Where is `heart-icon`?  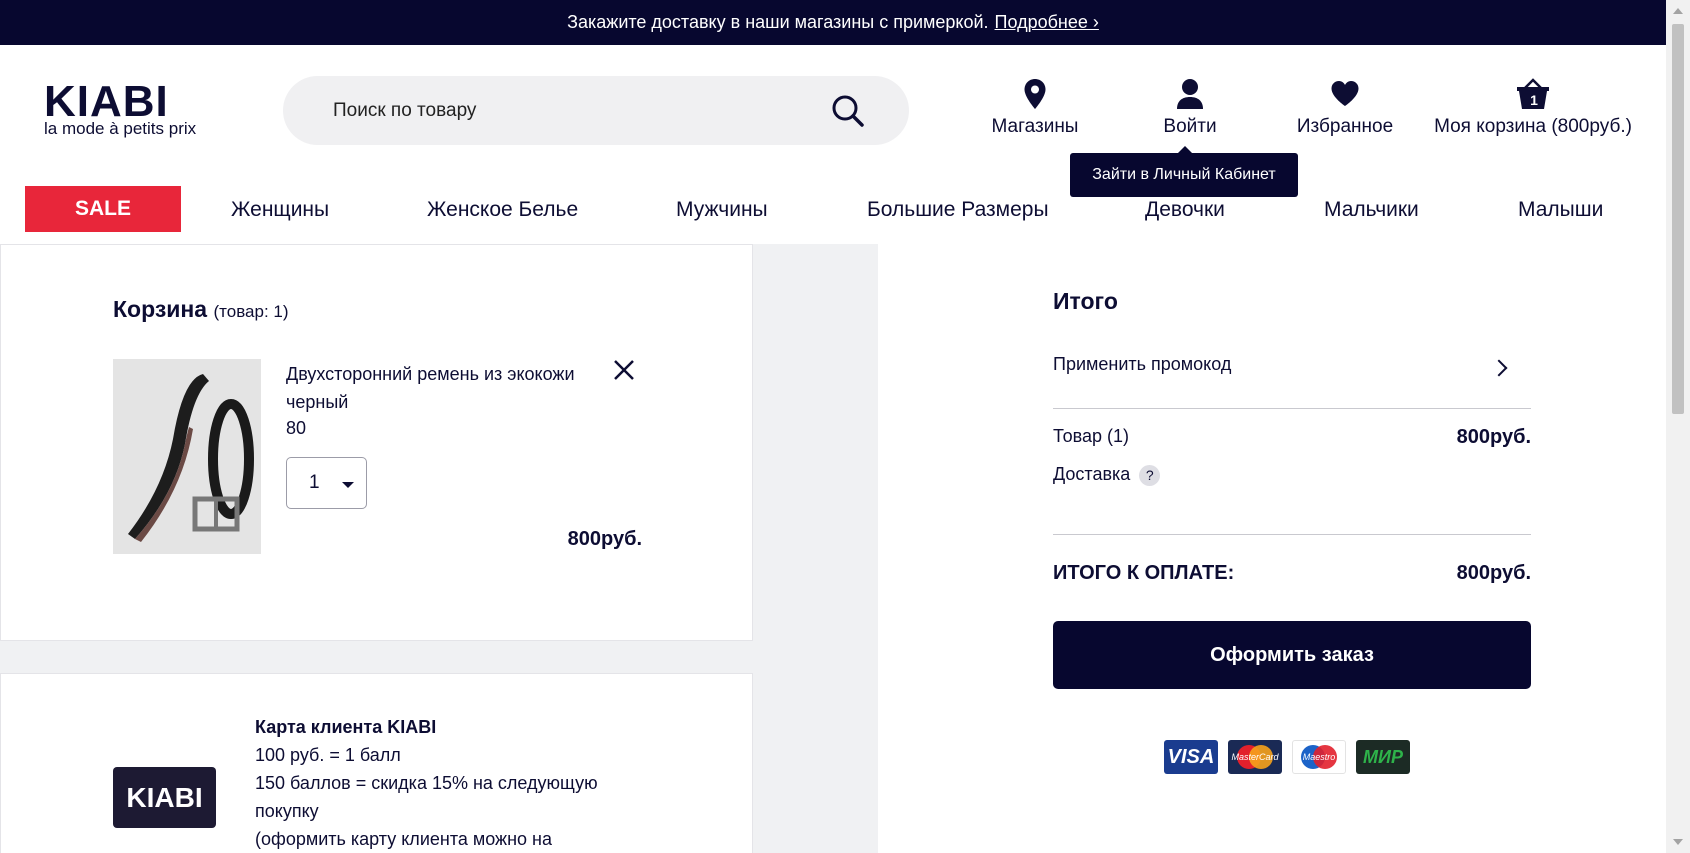
heart-icon is located at coordinates (1345, 93).